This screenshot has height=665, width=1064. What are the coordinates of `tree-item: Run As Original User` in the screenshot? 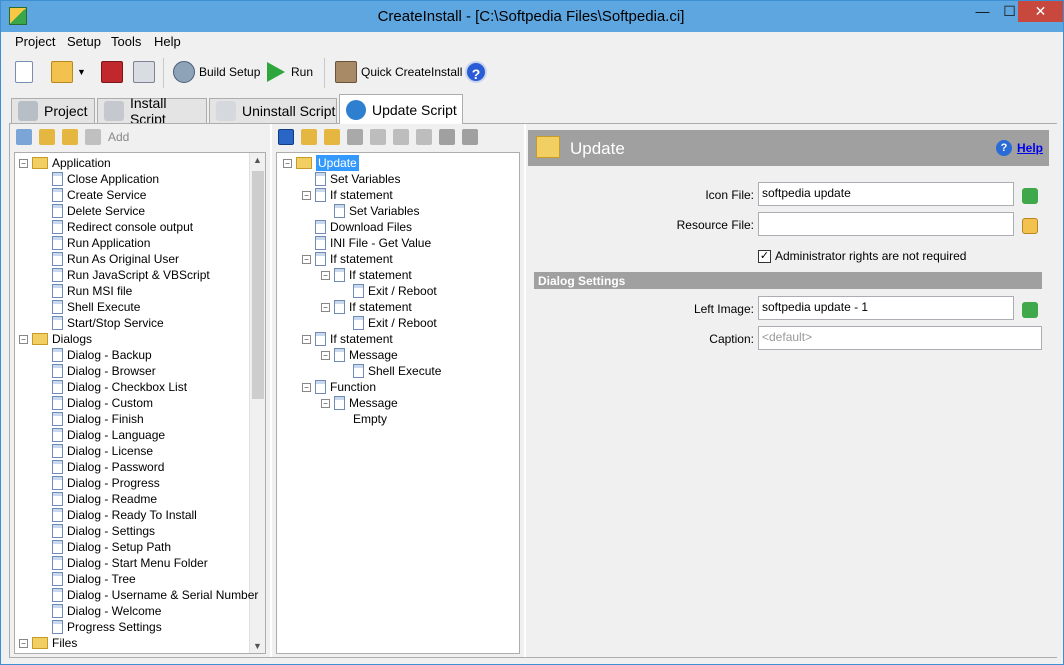 It's located at (109, 259).